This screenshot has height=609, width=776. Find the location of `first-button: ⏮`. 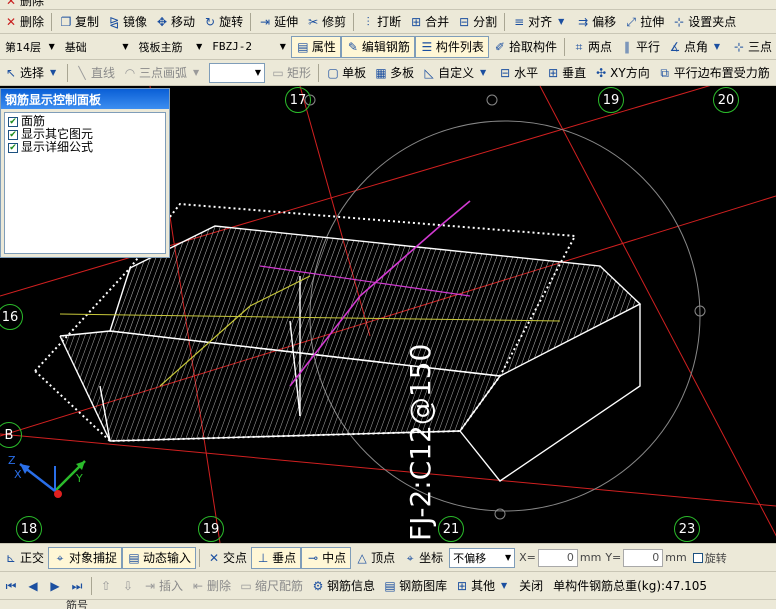

first-button: ⏮ is located at coordinates (11, 586).